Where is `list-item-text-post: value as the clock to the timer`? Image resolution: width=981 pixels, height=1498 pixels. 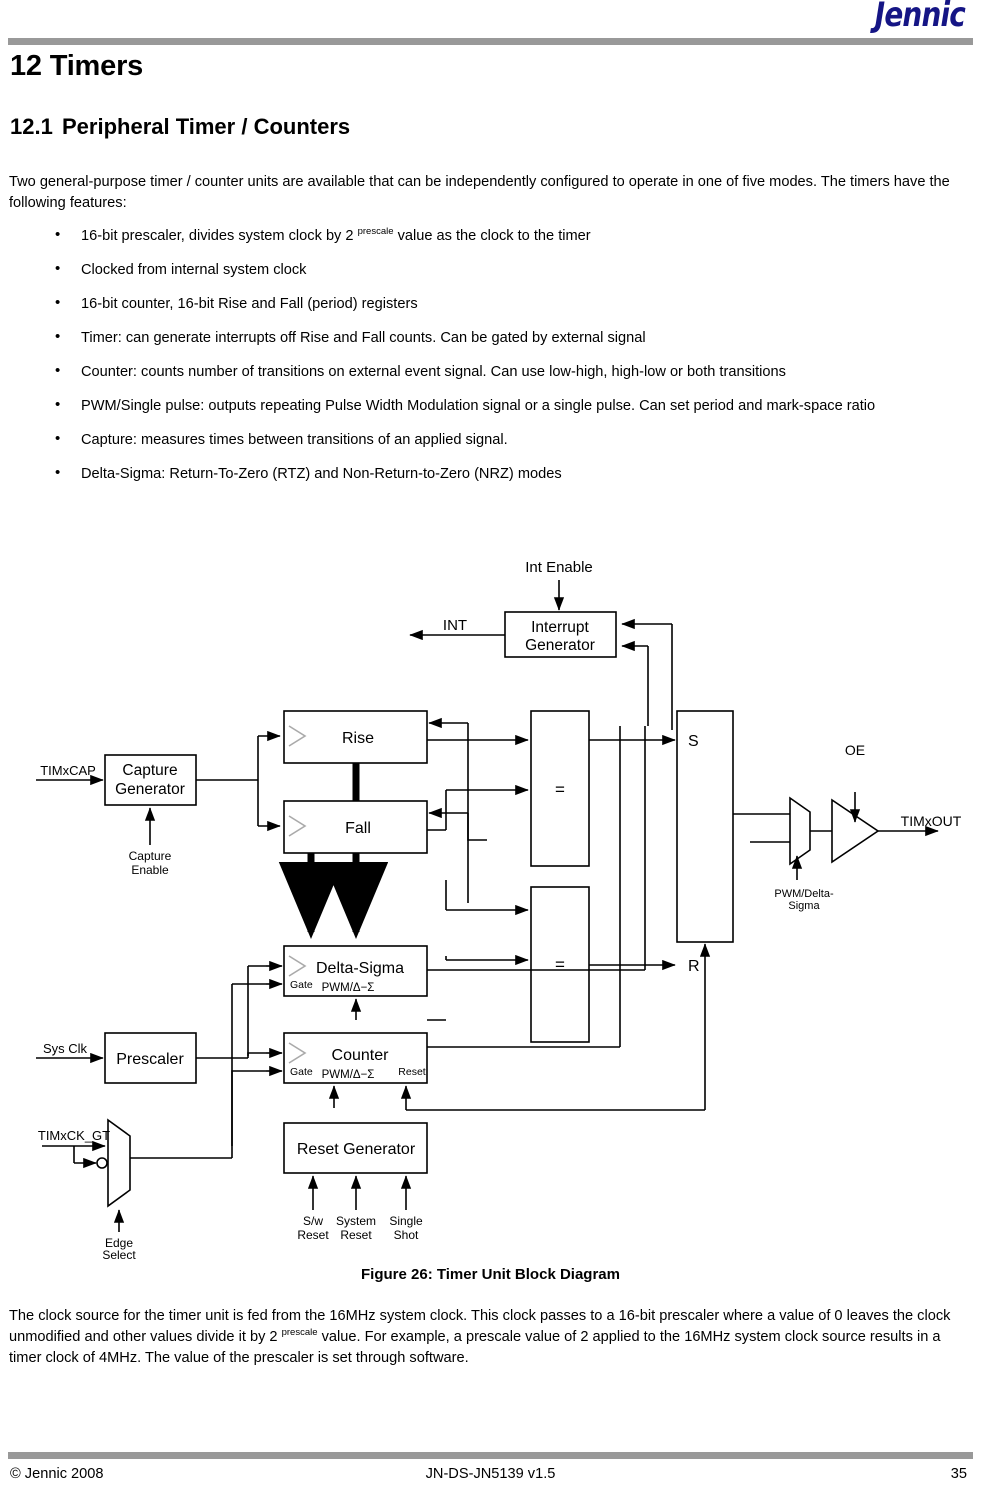
list-item-text-post: value as the clock to the timer is located at coordinates (492, 236).